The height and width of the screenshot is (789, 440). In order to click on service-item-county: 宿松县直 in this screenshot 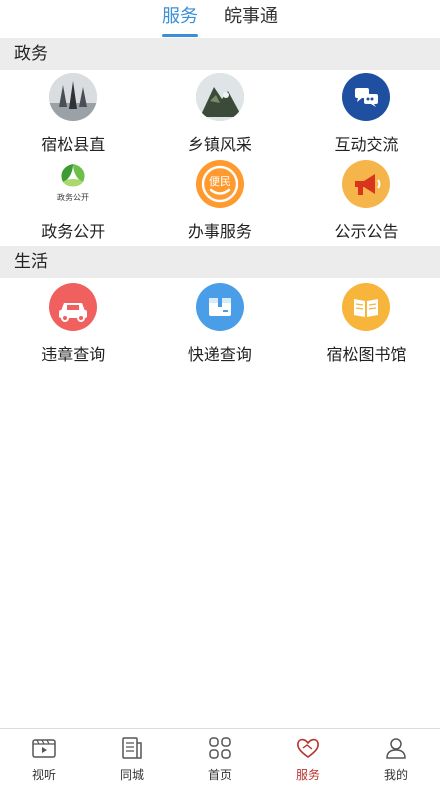, I will do `click(73, 114)`.